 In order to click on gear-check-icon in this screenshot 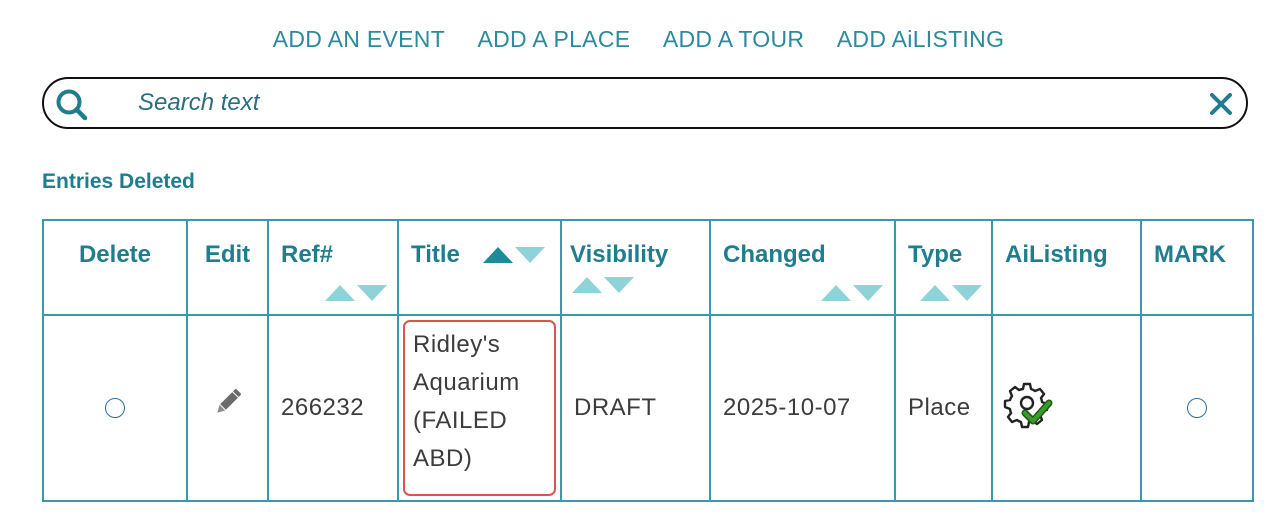, I will do `click(1028, 404)`.